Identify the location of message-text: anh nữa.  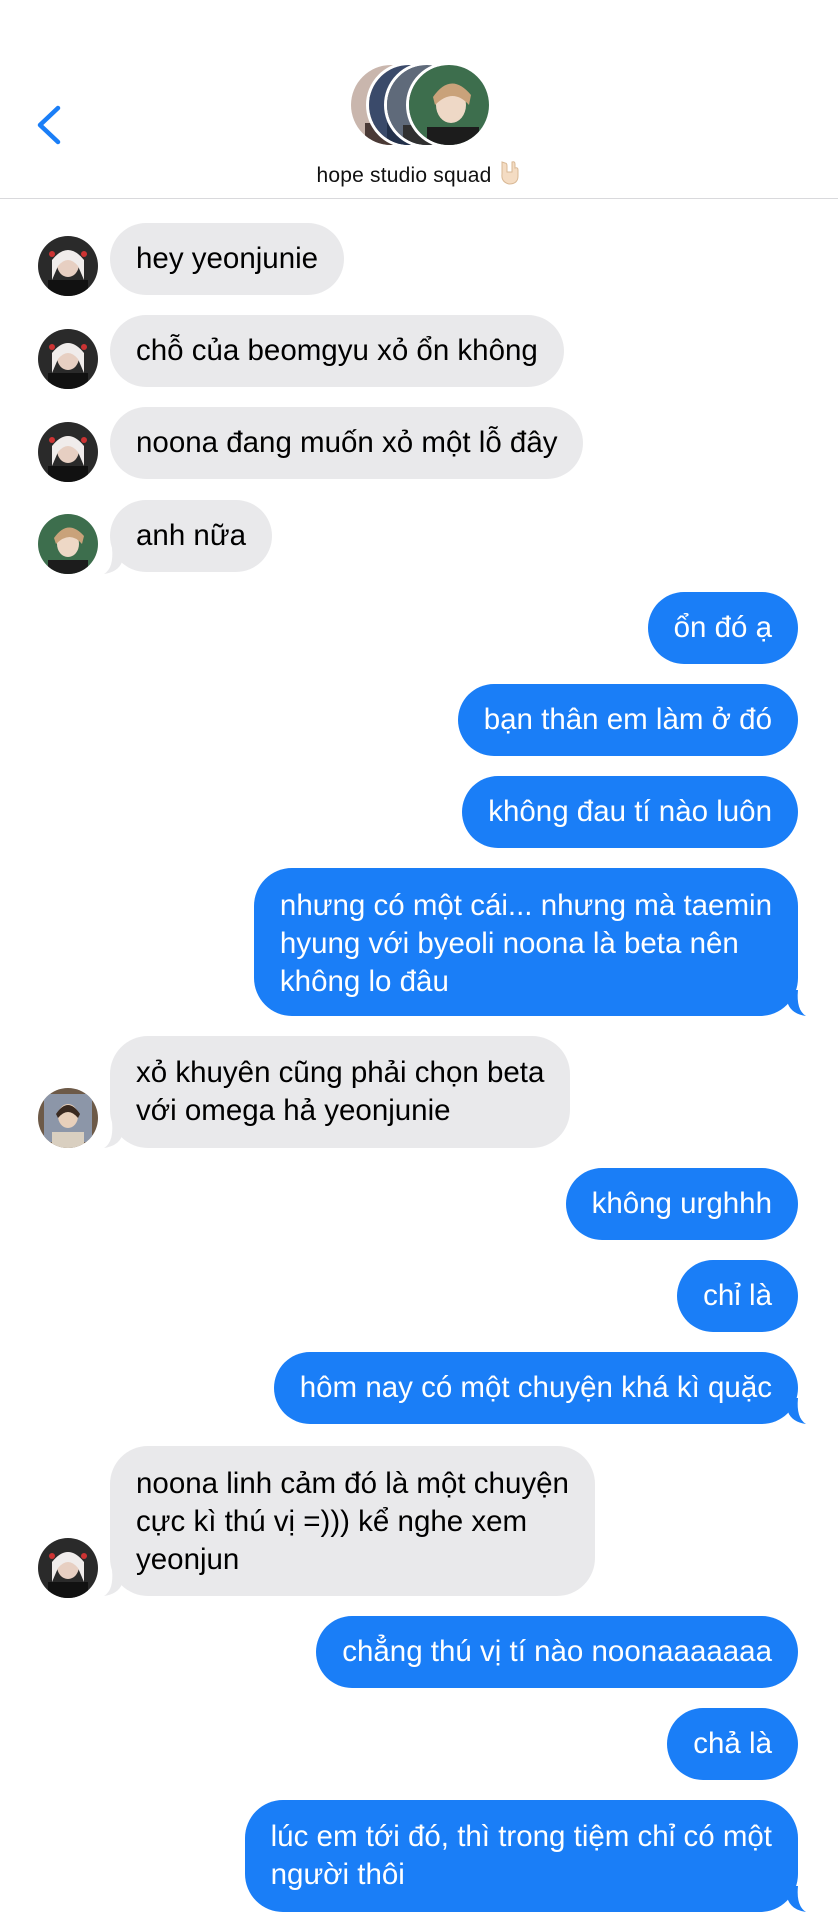
(191, 535).